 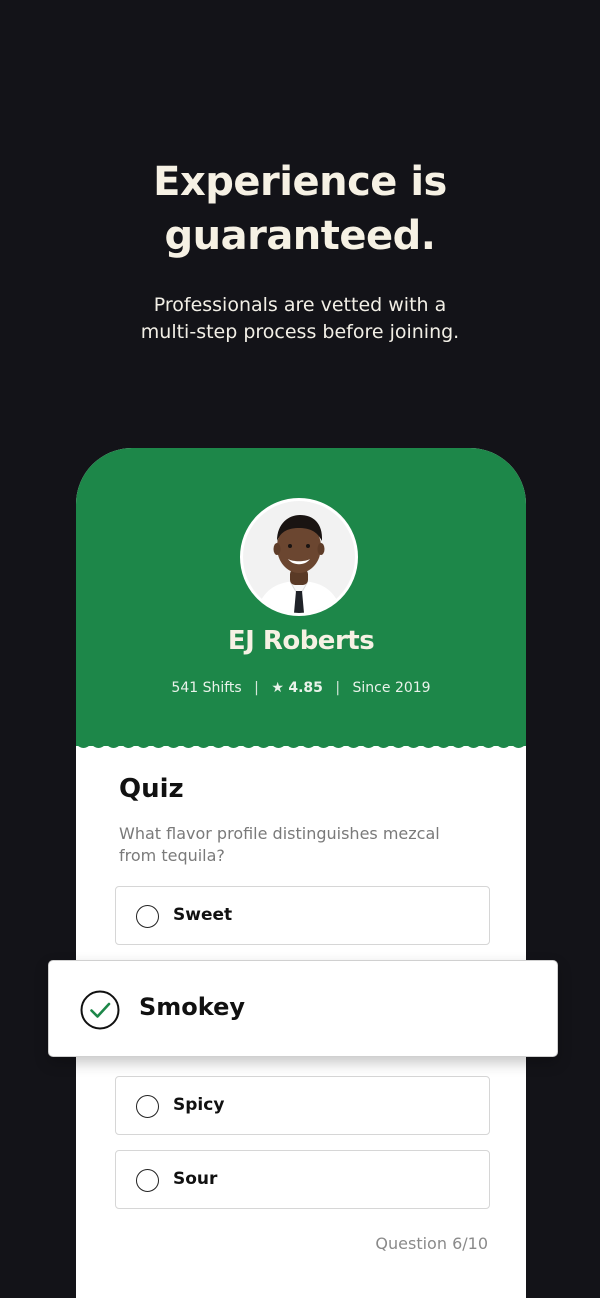 I want to click on option-spicy: Spicy, so click(x=302, y=1105).